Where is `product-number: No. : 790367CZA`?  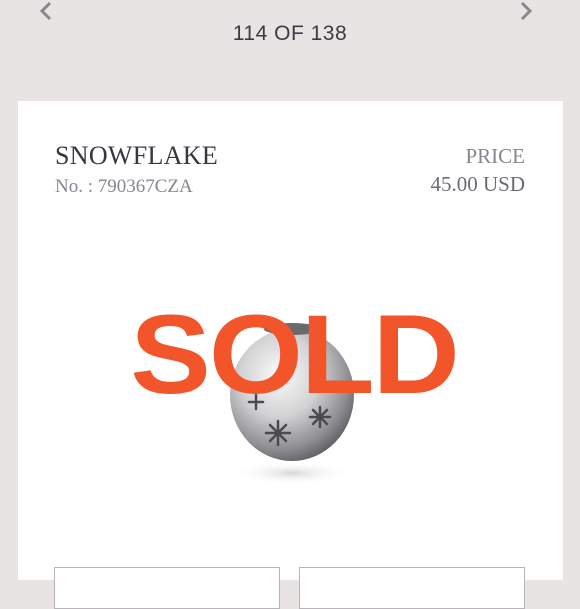 product-number: No. : 790367CZA is located at coordinates (124, 186).